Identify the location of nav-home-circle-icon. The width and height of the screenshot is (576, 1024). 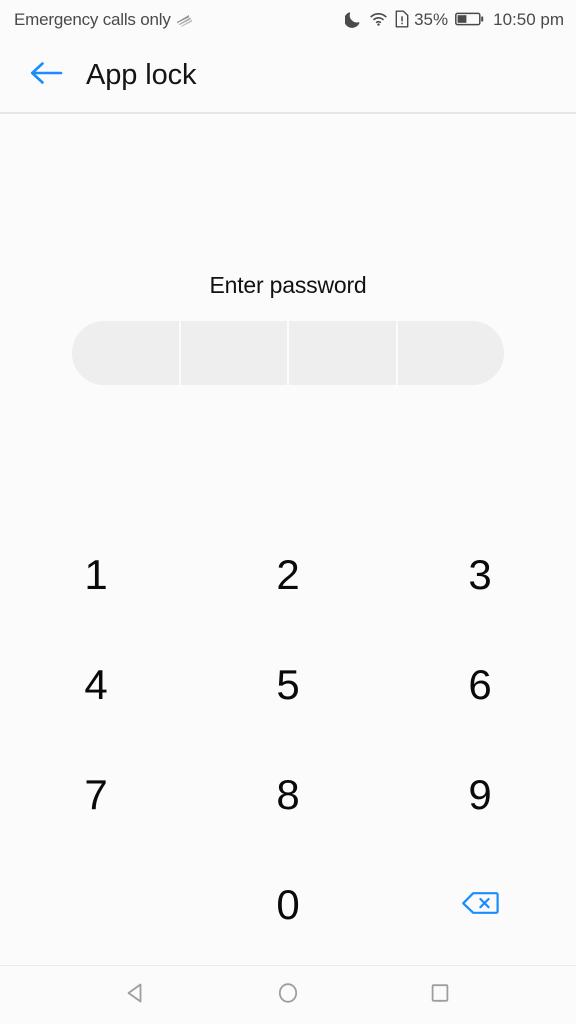
(288, 995).